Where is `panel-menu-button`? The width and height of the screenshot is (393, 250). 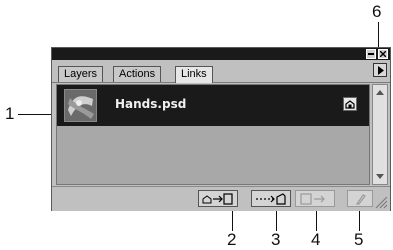
panel-menu-button is located at coordinates (380, 70).